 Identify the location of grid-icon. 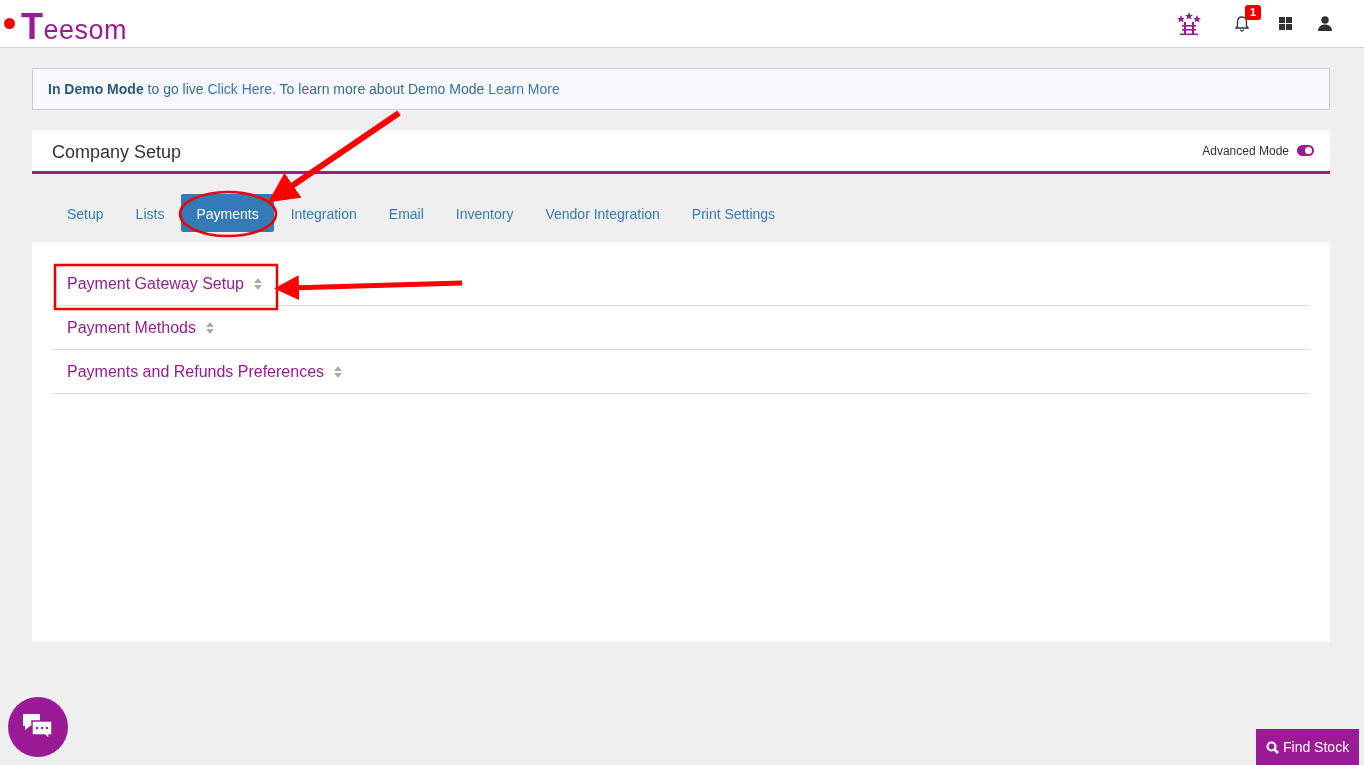
(1285, 23).